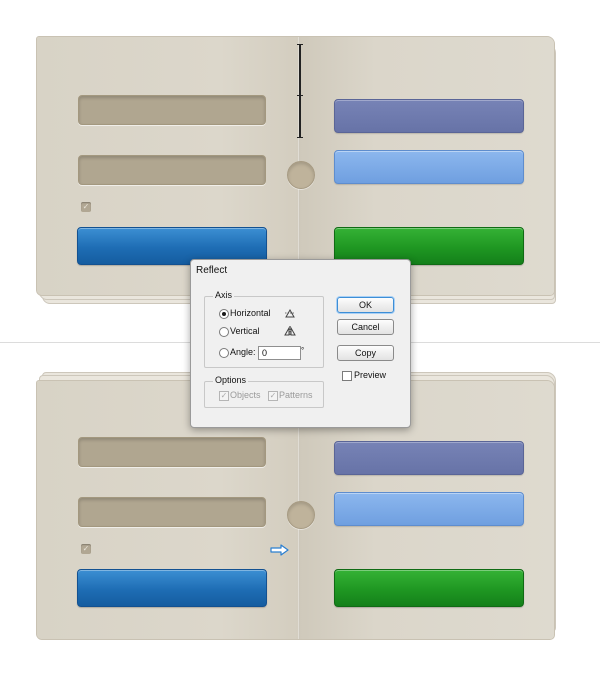  What do you see at coordinates (224, 396) in the screenshot?
I see `objects-checkbox: ✓` at bounding box center [224, 396].